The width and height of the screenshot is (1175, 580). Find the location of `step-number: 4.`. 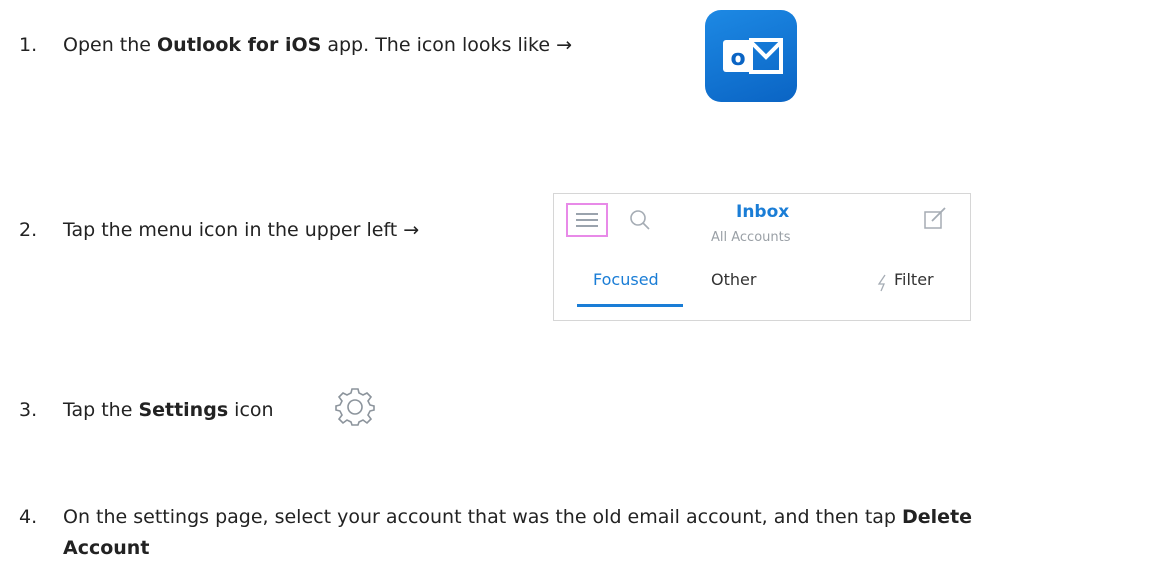

step-number: 4. is located at coordinates (28, 517).